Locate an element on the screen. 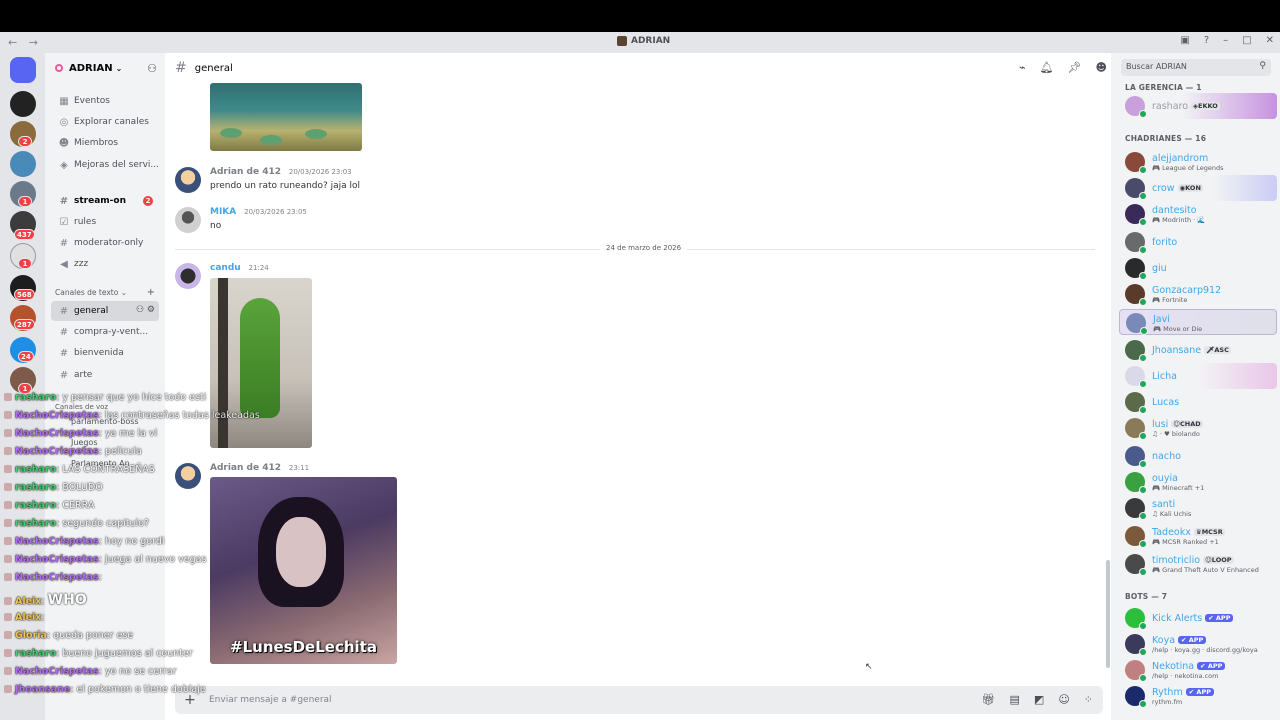 This screenshot has height=720, width=1280. member-row: Tadeokx ♛MCSR 🎮 MCSR Ranked +1 is located at coordinates (1198, 536).